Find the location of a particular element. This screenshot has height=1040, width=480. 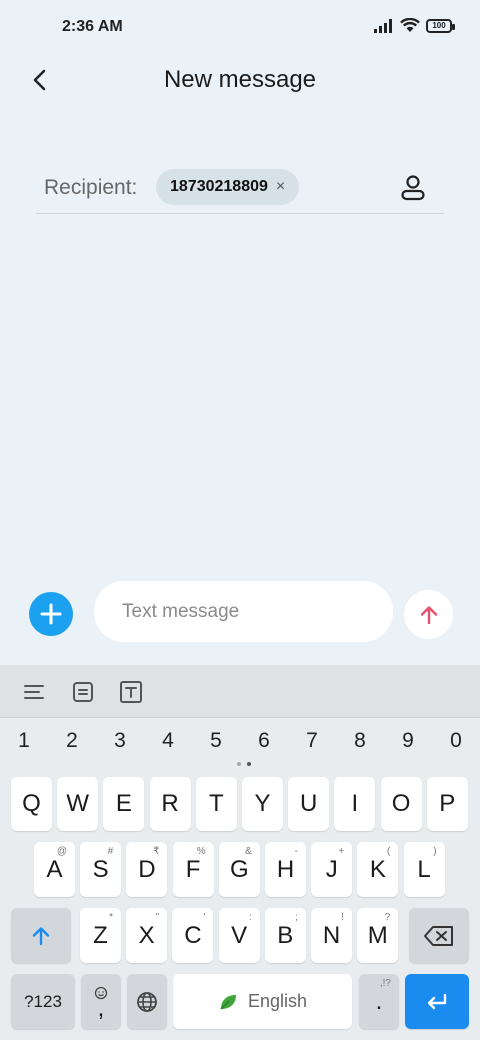

number-key-4: 4 is located at coordinates (168, 741).